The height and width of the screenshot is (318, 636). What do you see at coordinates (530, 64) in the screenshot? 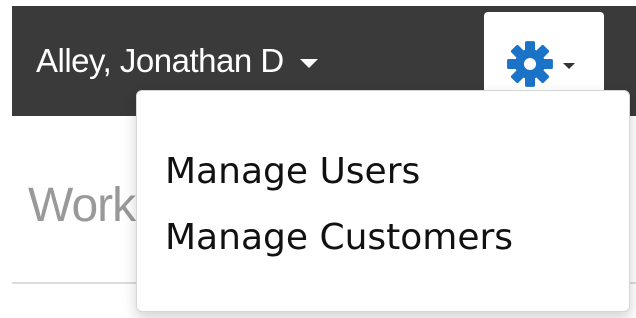
I see `gear-icon` at bounding box center [530, 64].